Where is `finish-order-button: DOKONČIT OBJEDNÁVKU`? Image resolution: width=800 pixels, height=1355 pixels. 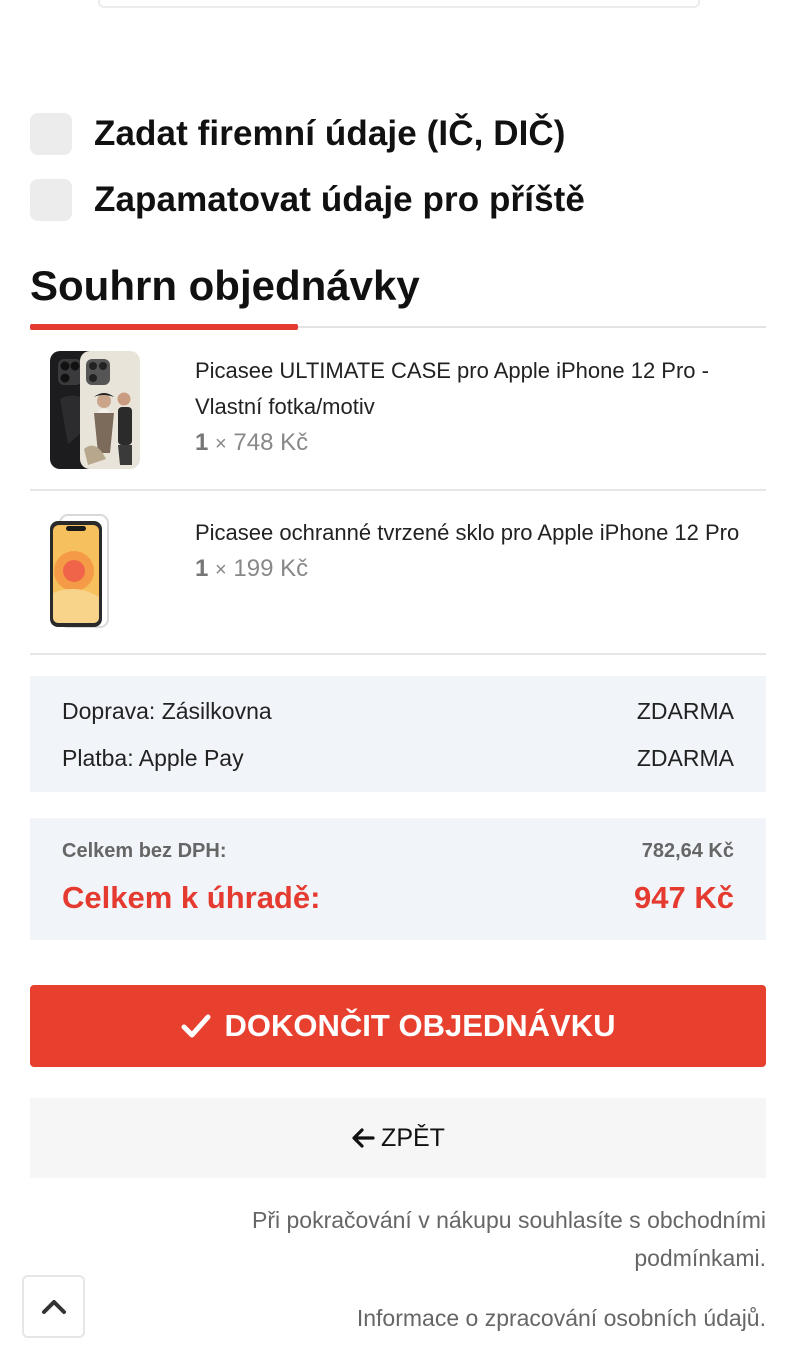
finish-order-button: DOKONČIT OBJEDNÁVKU is located at coordinates (398, 1026).